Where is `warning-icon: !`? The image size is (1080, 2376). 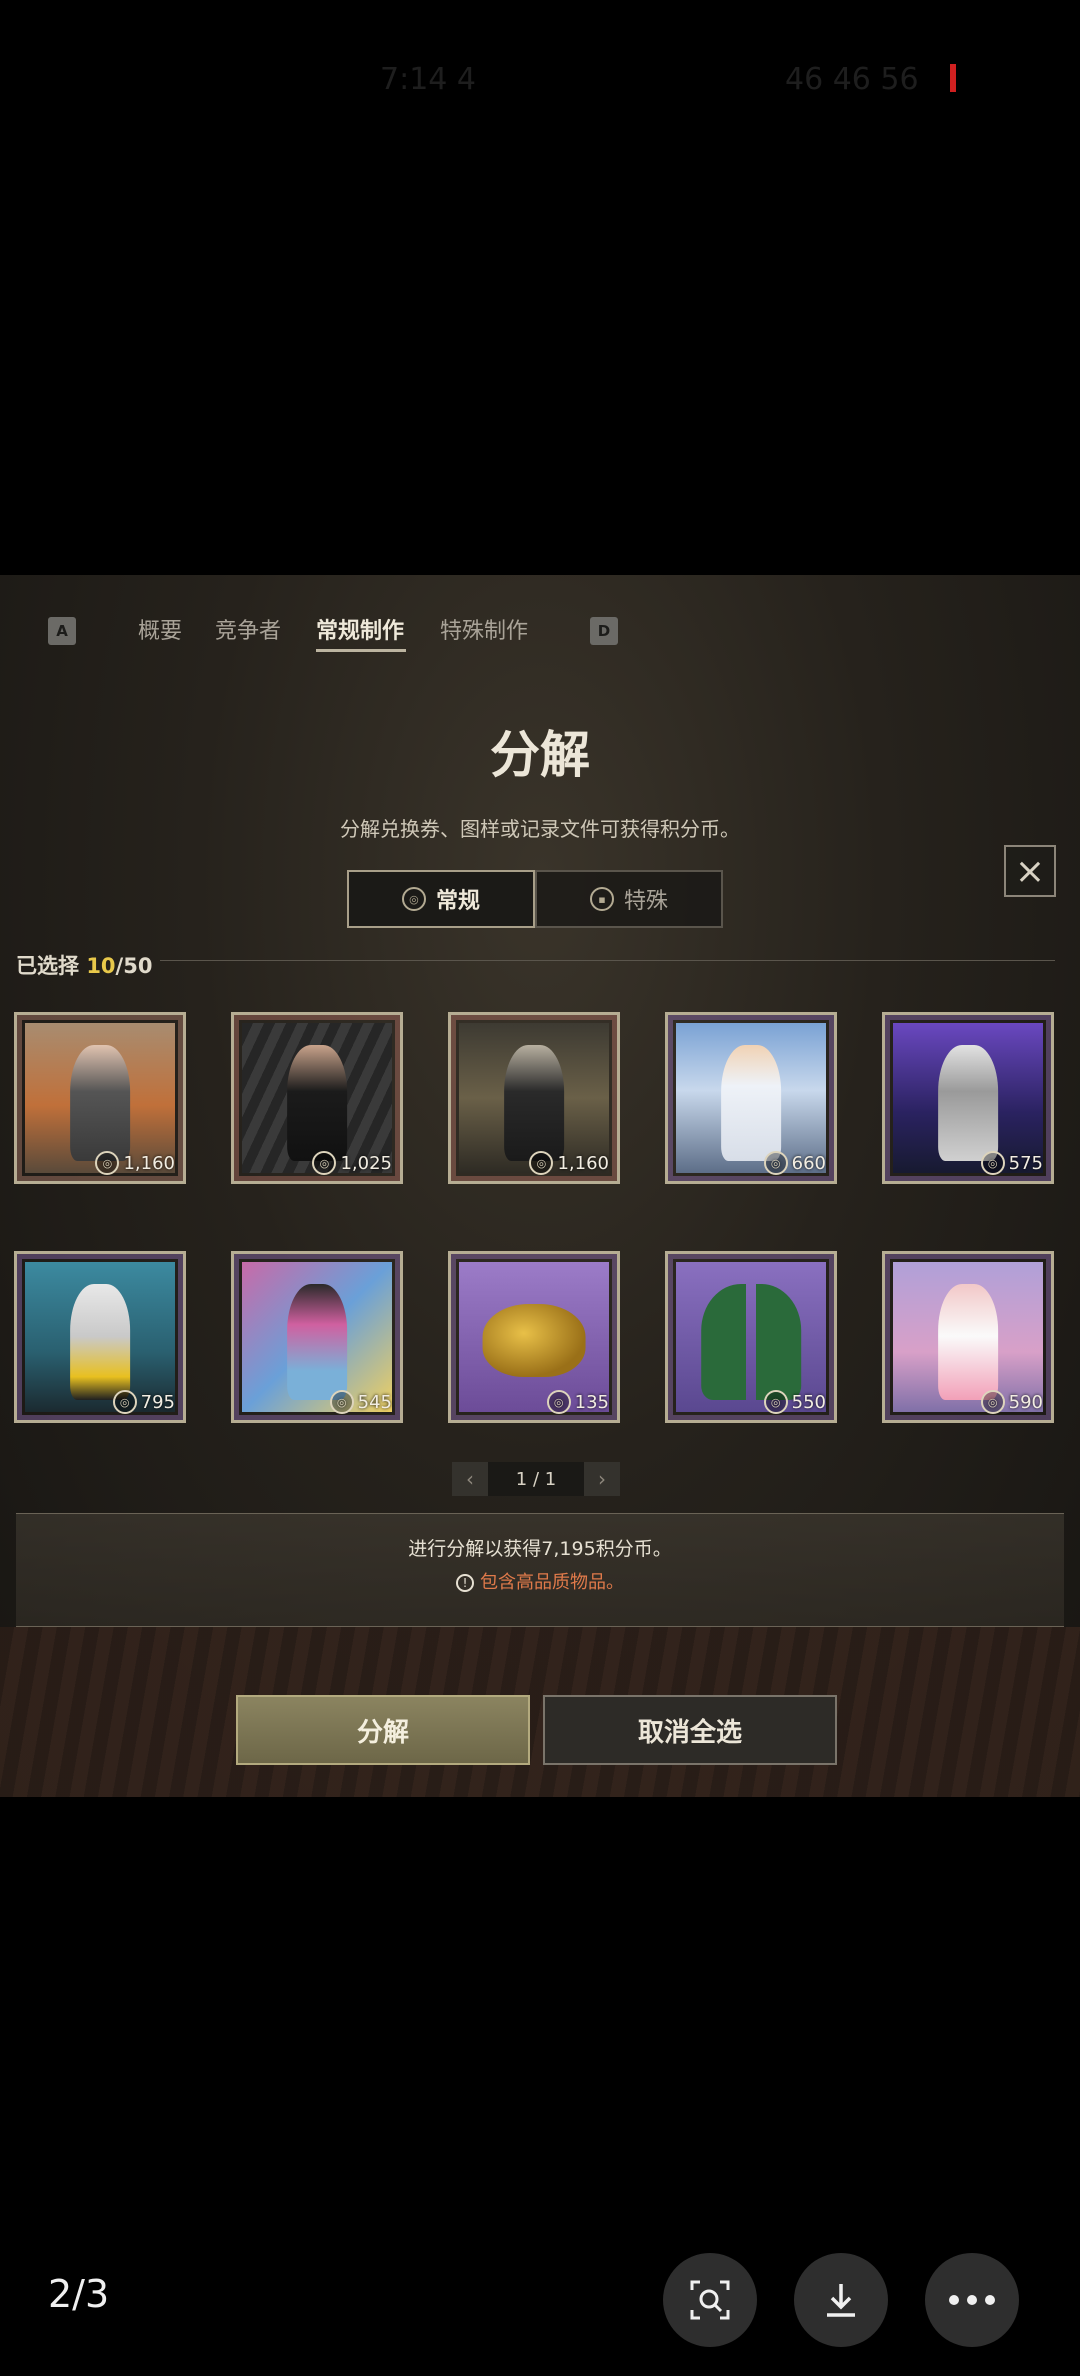 warning-icon: ! is located at coordinates (465, 1583).